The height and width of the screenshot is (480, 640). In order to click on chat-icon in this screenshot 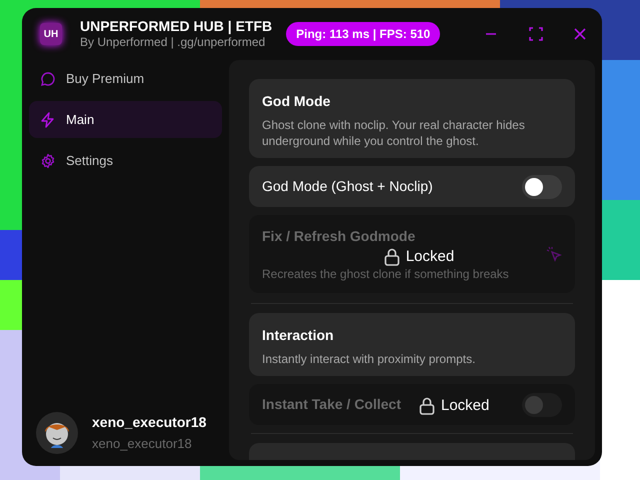, I will do `click(48, 78)`.